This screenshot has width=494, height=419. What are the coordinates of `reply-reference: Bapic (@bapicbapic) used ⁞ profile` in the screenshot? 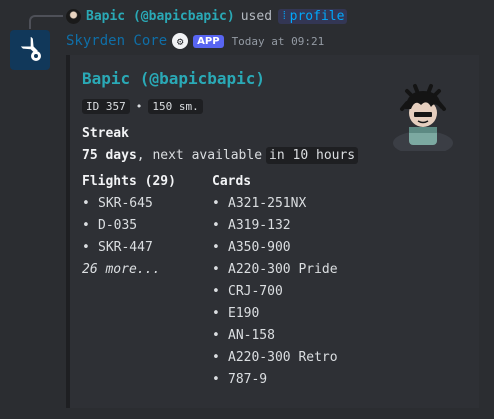 It's located at (207, 16).